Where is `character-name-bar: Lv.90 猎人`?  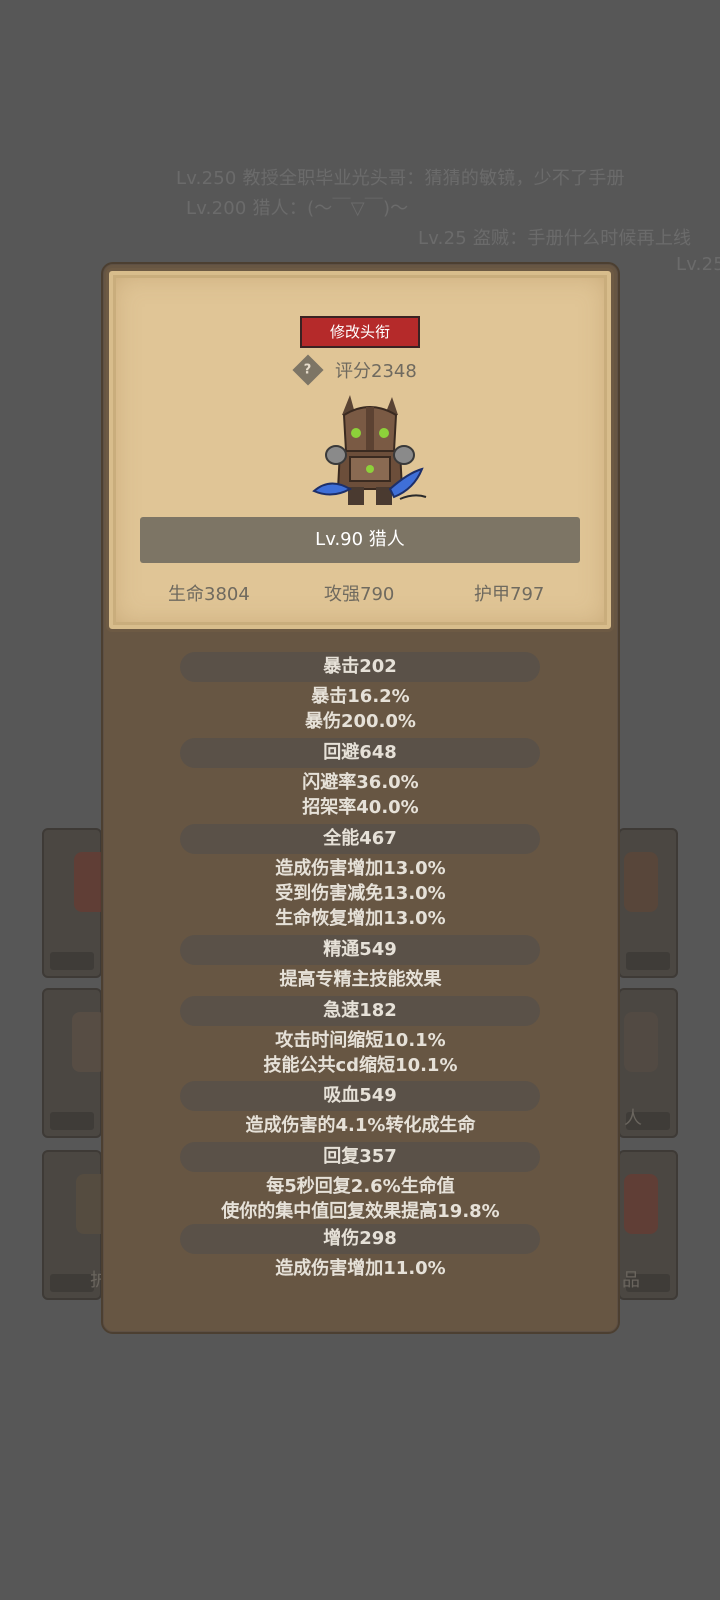
character-name-bar: Lv.90 猎人 is located at coordinates (360, 540).